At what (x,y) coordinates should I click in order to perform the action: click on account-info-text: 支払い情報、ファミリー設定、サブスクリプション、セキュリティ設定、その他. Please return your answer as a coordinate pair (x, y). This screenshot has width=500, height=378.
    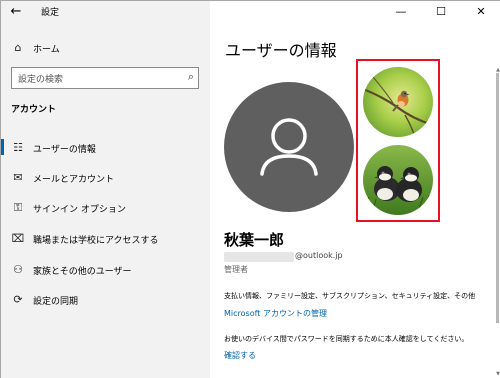
    Looking at the image, I should click on (350, 296).